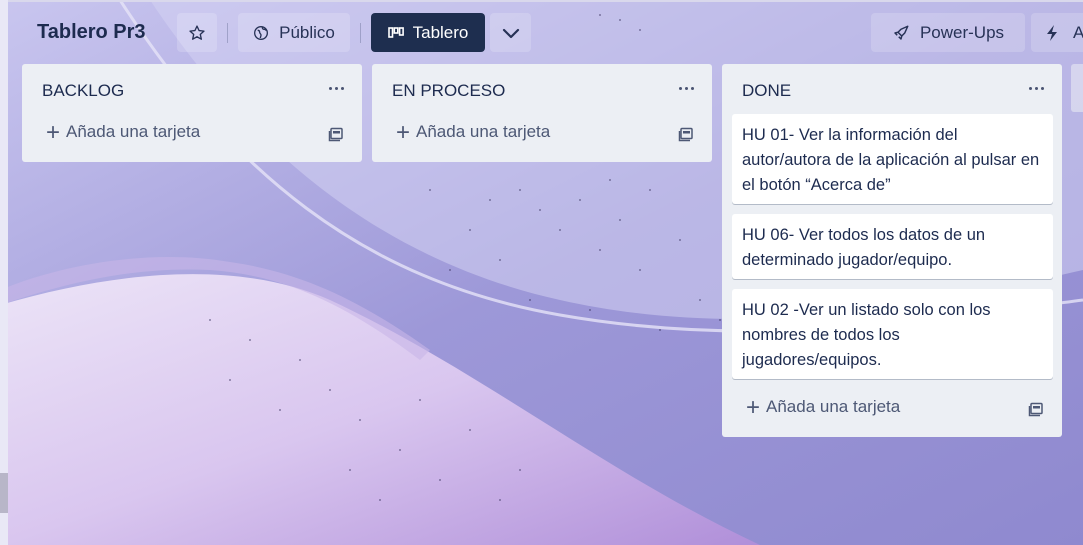 This screenshot has width=1083, height=545. What do you see at coordinates (261, 32) in the screenshot?
I see `globe-icon` at bounding box center [261, 32].